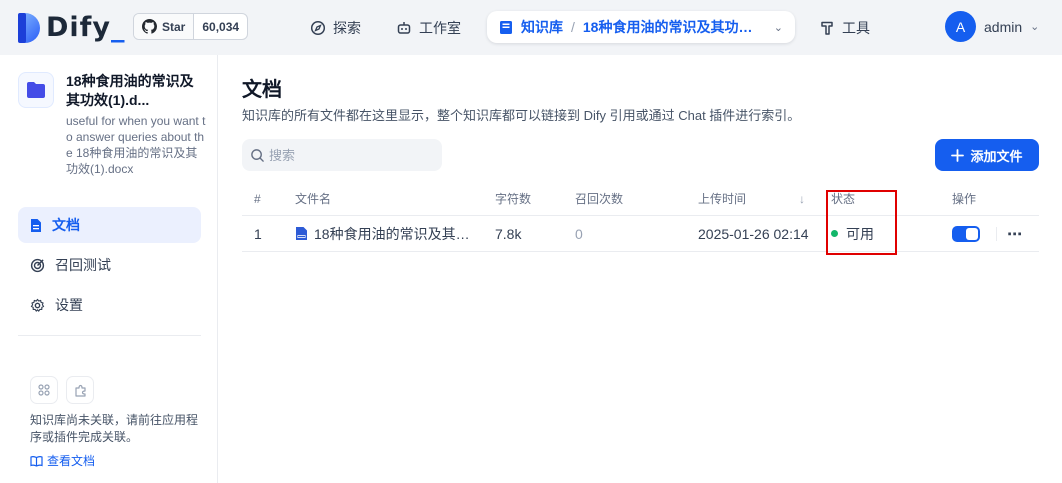 The height and width of the screenshot is (483, 1062). Describe the element at coordinates (599, 199) in the screenshot. I see `col-hits: 召回次数` at that location.